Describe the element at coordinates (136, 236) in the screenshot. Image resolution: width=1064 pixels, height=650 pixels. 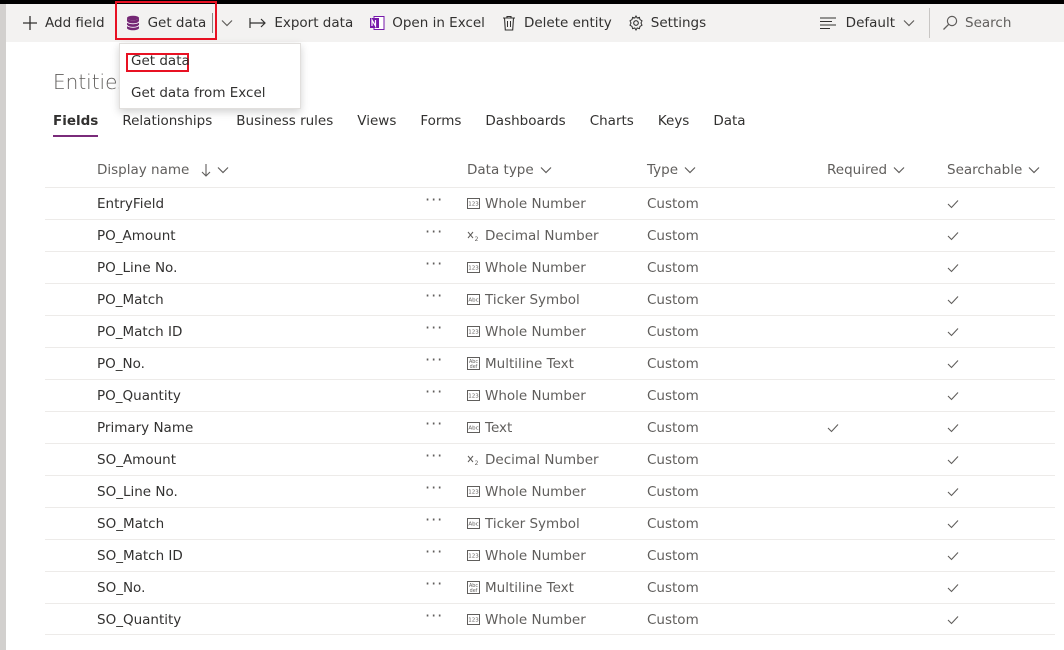
I see `field-display-name: PO_Amount` at that location.